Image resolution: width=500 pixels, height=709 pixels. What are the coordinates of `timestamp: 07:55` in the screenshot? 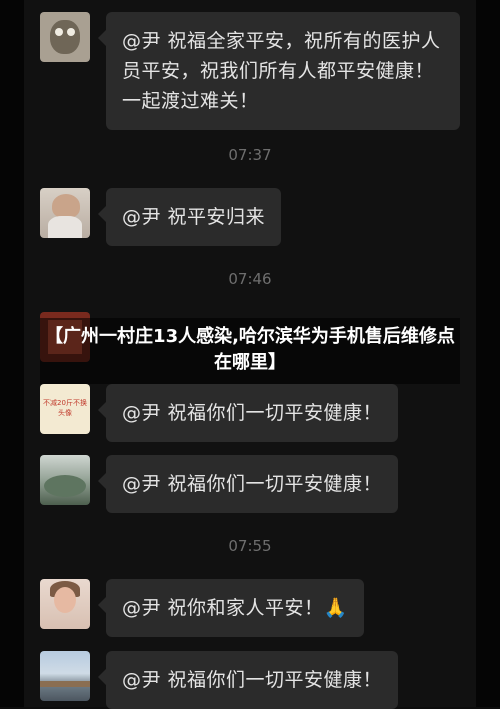 It's located at (250, 546).